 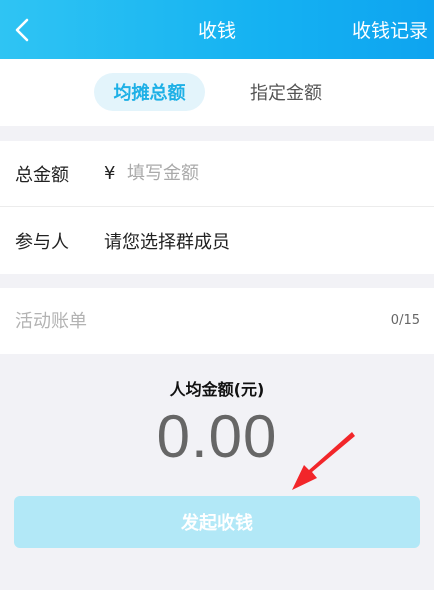 I want to click on collect-records-button: 收钱记录, so click(x=390, y=29).